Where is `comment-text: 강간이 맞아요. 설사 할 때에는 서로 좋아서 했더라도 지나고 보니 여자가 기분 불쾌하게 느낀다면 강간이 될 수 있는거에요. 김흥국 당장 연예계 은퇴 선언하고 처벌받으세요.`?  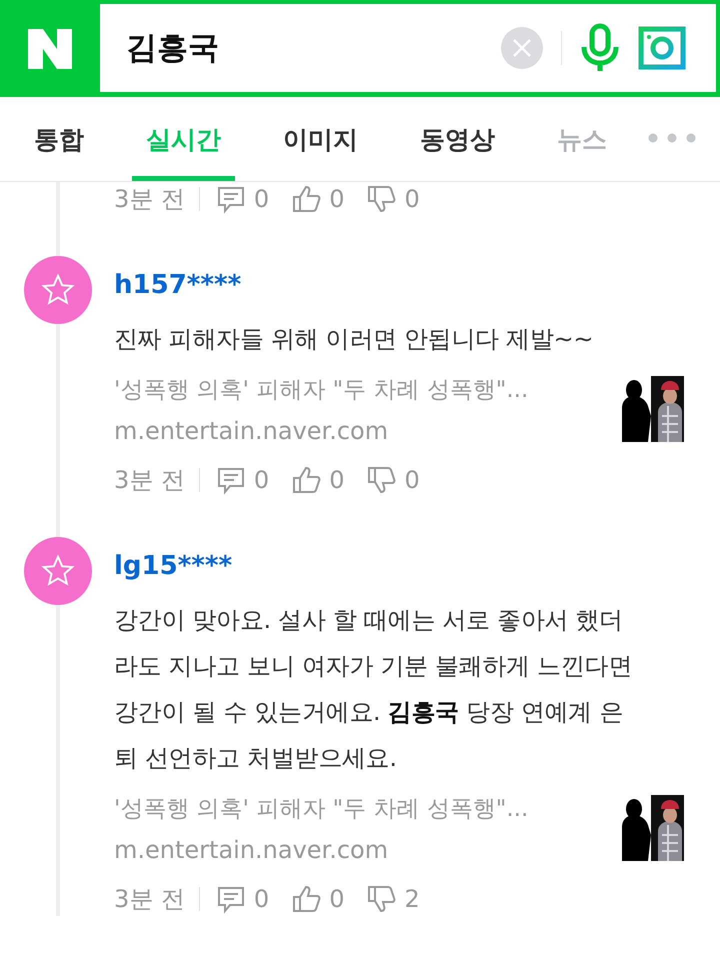
comment-text: 강간이 맞아요. 설사 할 때에는 서로 좋아서 했더라도 지나고 보니 여자가 기분 불쾌하게 느낀다면 강간이 될 수 있는거에요. 김흥국 당장 연예계 은퇴 선언하고 처벌받으세요. is located at coordinates (373, 689).